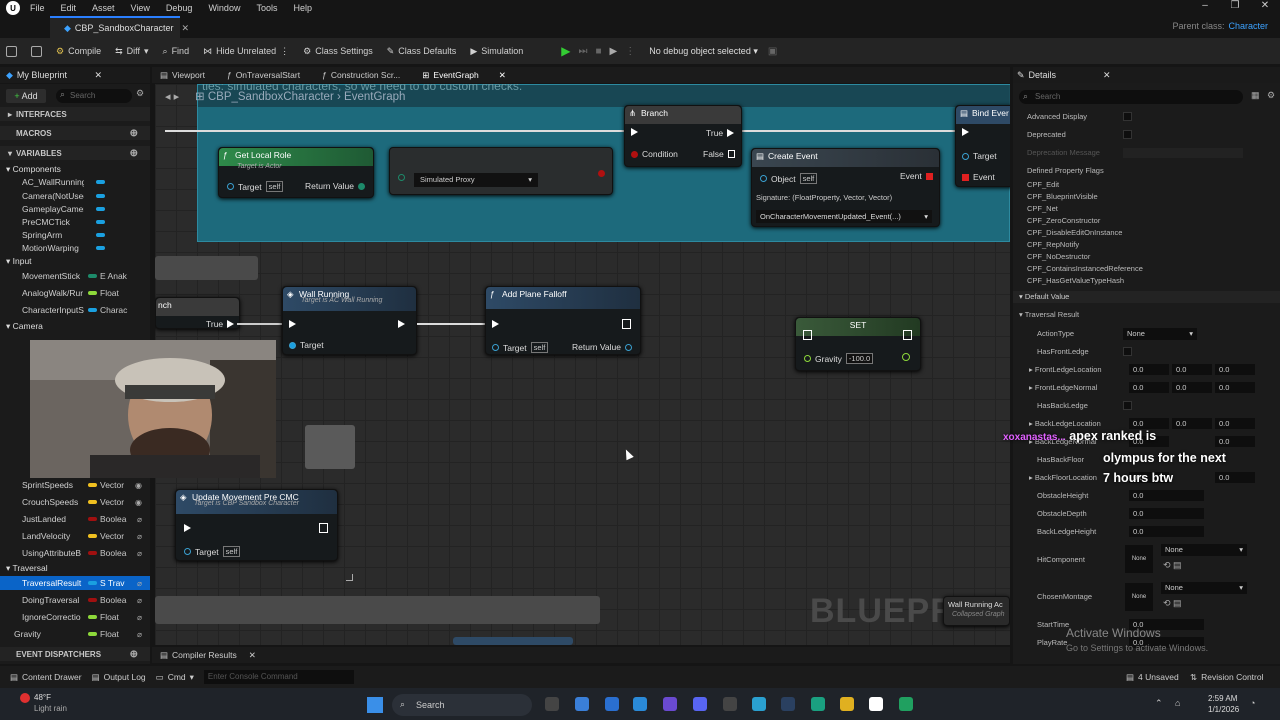  Describe the element at coordinates (1166, 495) in the screenshot. I see `obstacle-height-input: 0.0` at that location.